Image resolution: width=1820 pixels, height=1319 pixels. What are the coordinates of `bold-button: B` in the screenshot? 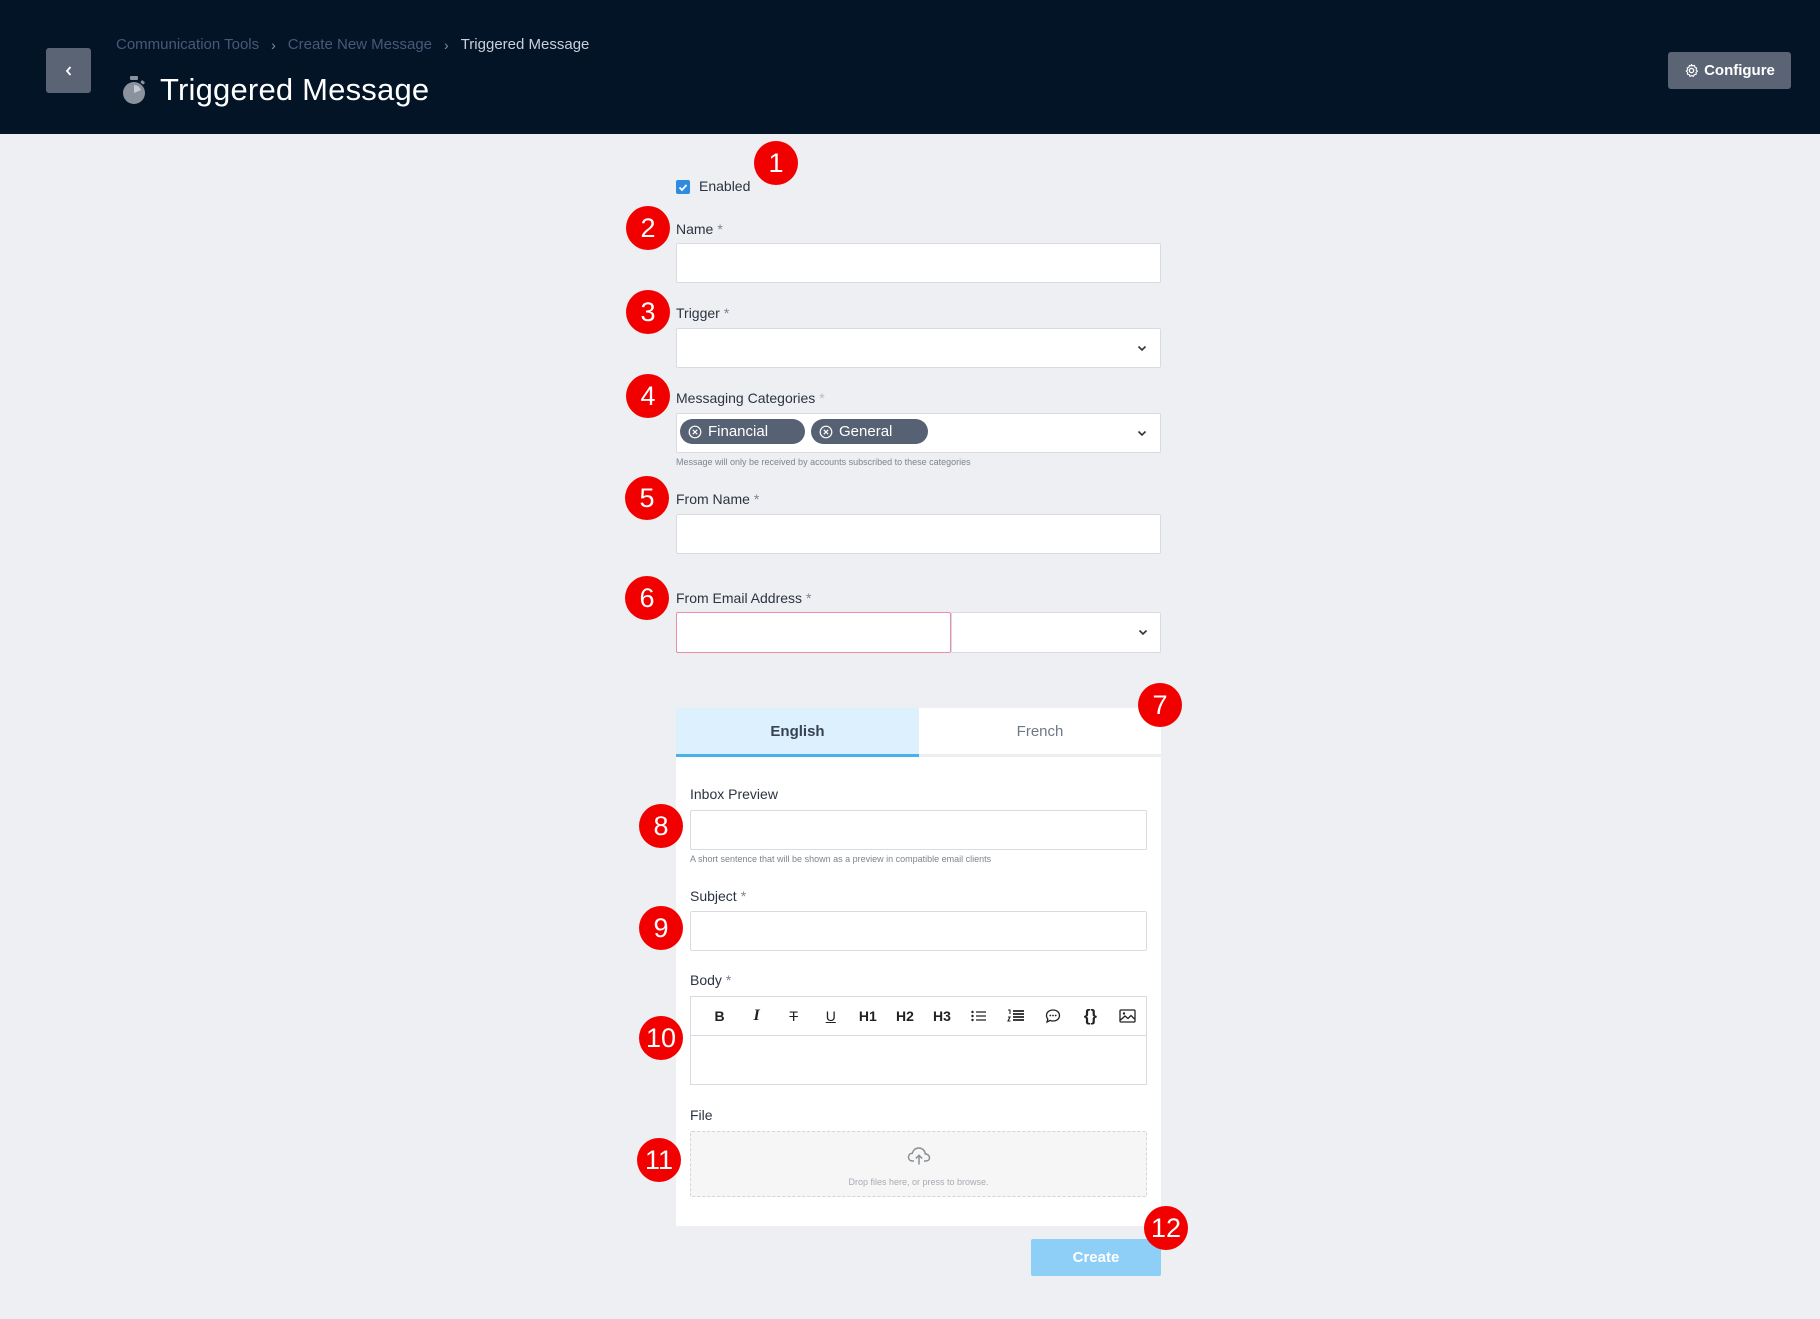 It's located at (719, 1016).